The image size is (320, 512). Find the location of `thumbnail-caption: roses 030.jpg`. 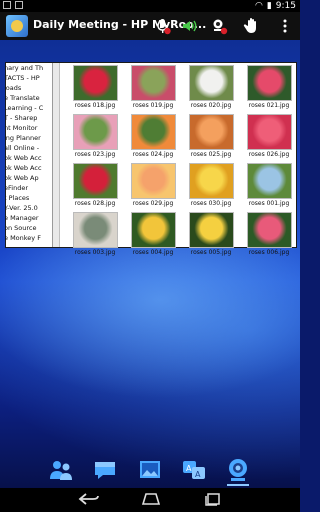

thumbnail-caption: roses 030.jpg is located at coordinates (211, 203).